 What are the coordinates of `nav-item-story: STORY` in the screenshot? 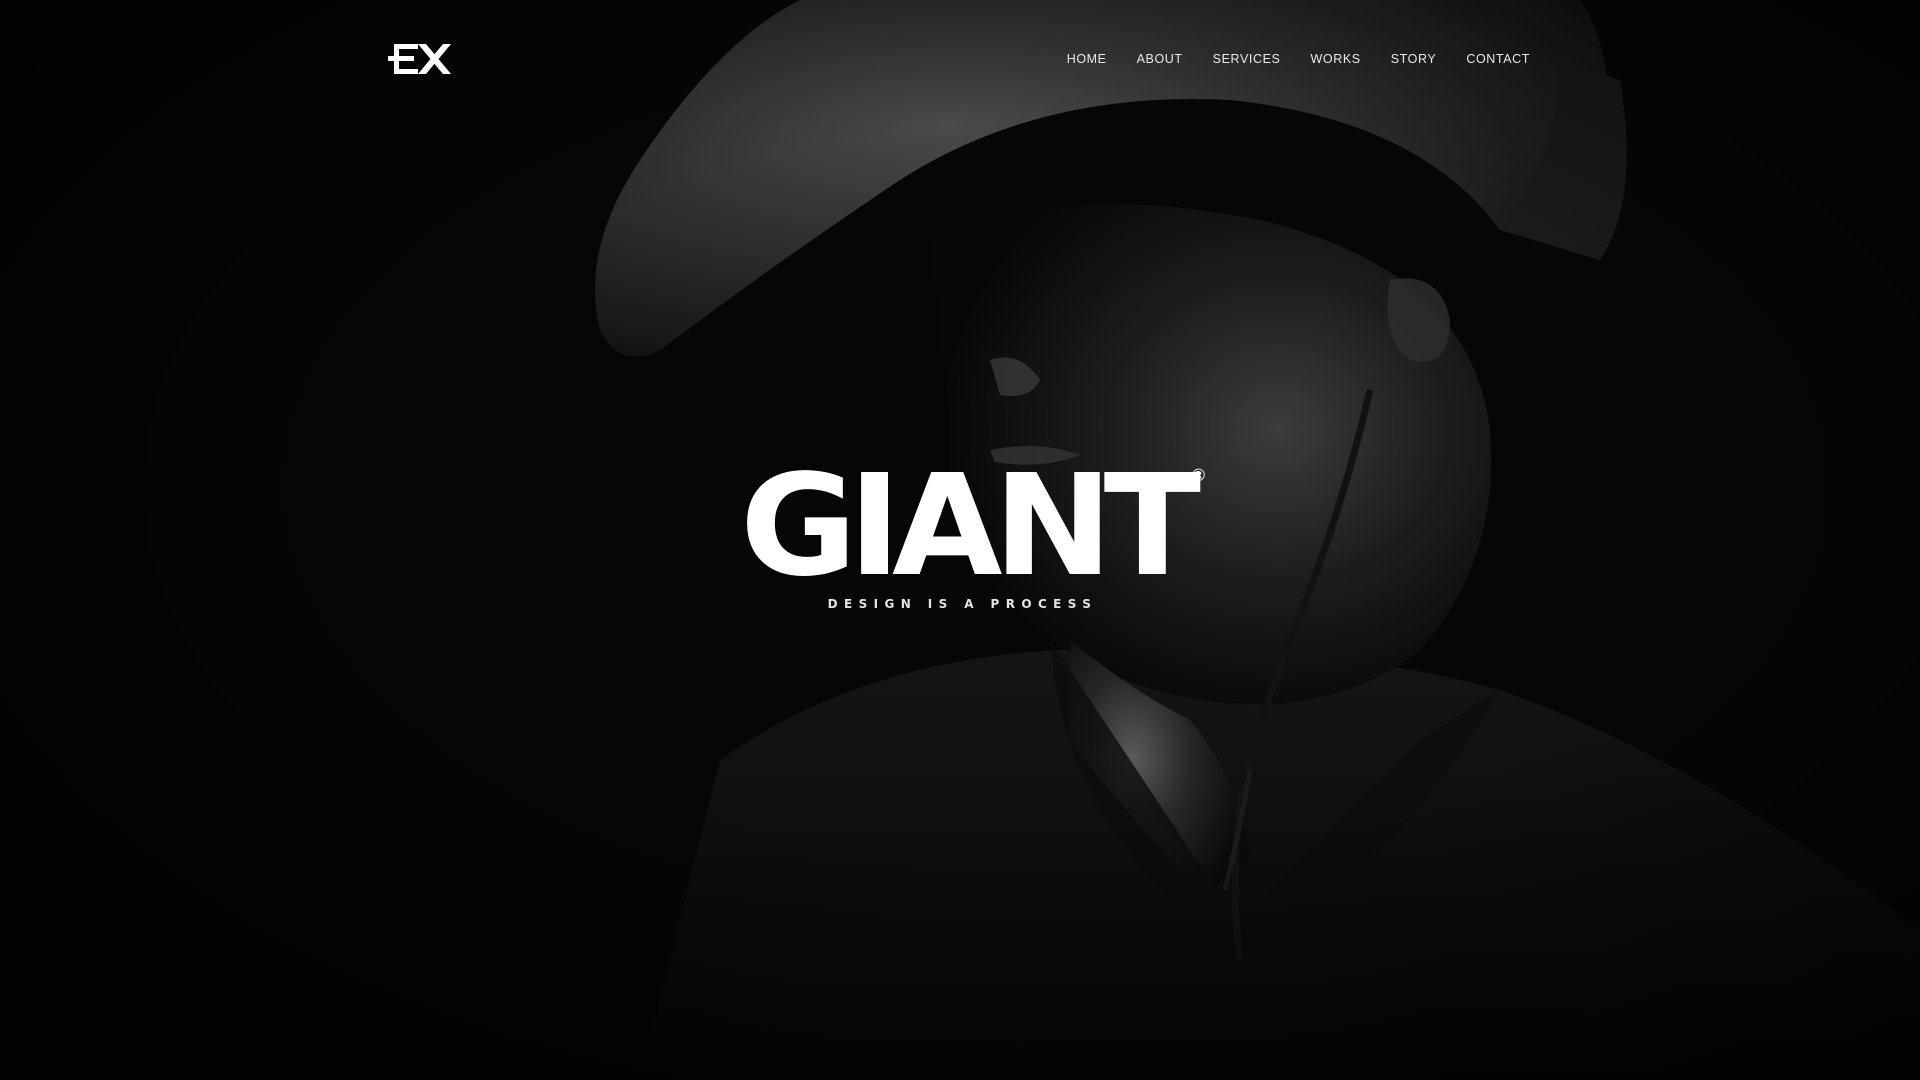 It's located at (1414, 59).